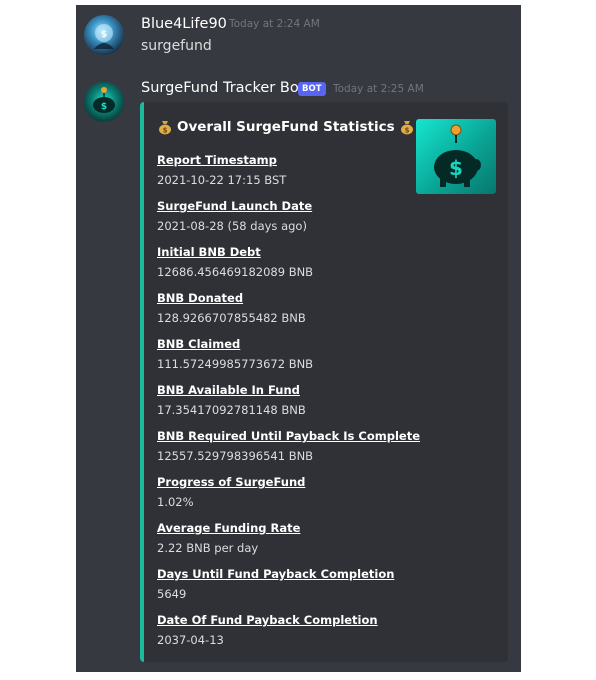 The height and width of the screenshot is (680, 596). I want to click on field-name: Days Until Fund Payback Completion, so click(276, 574).